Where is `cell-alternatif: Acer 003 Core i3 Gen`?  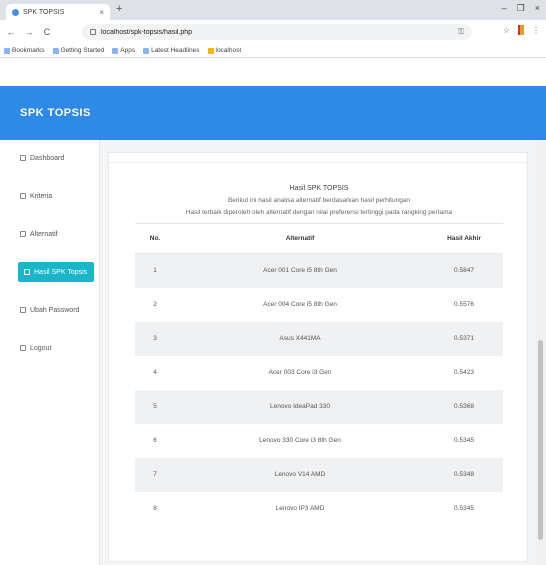
cell-alternatif: Acer 003 Core i3 Gen is located at coordinates (300, 372).